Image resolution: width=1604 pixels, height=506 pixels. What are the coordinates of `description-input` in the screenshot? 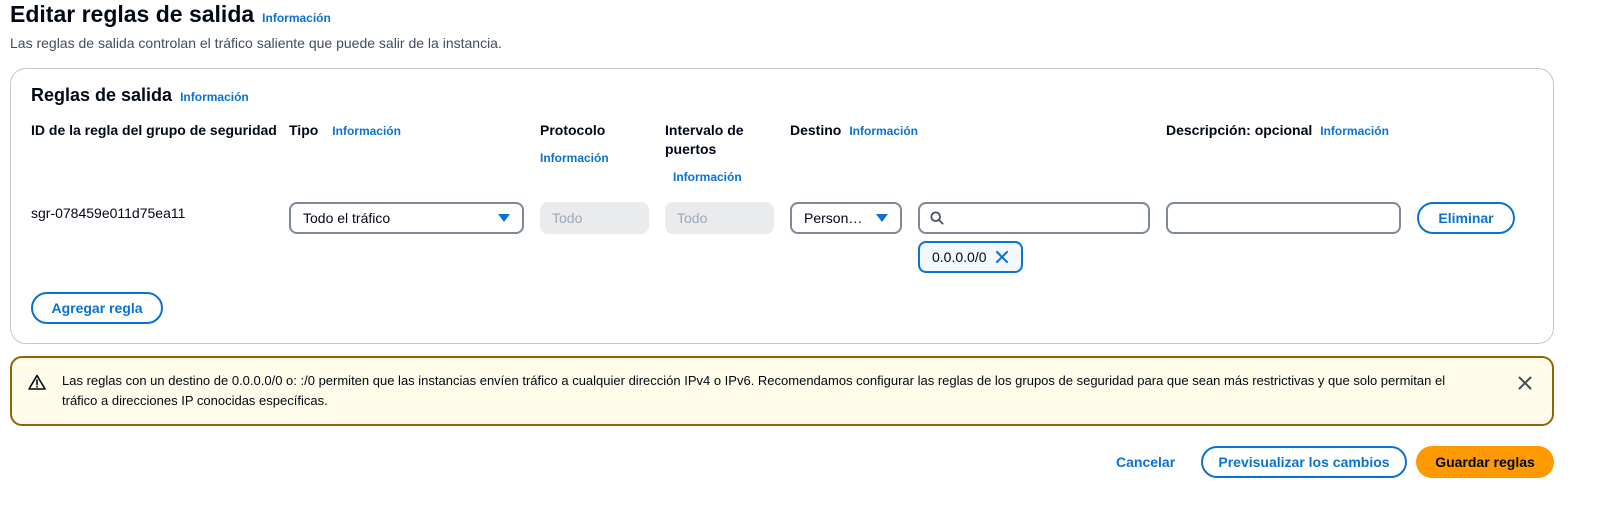 It's located at (1283, 218).